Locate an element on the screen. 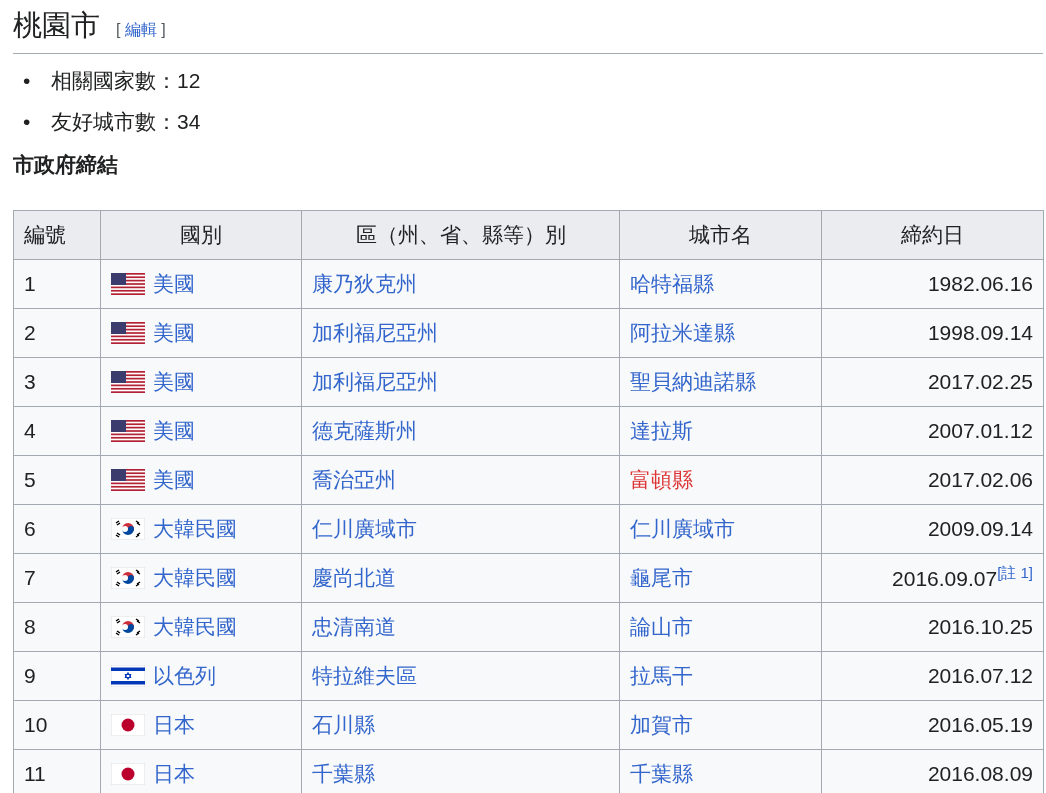  edit-link: 編輯 is located at coordinates (140, 29).